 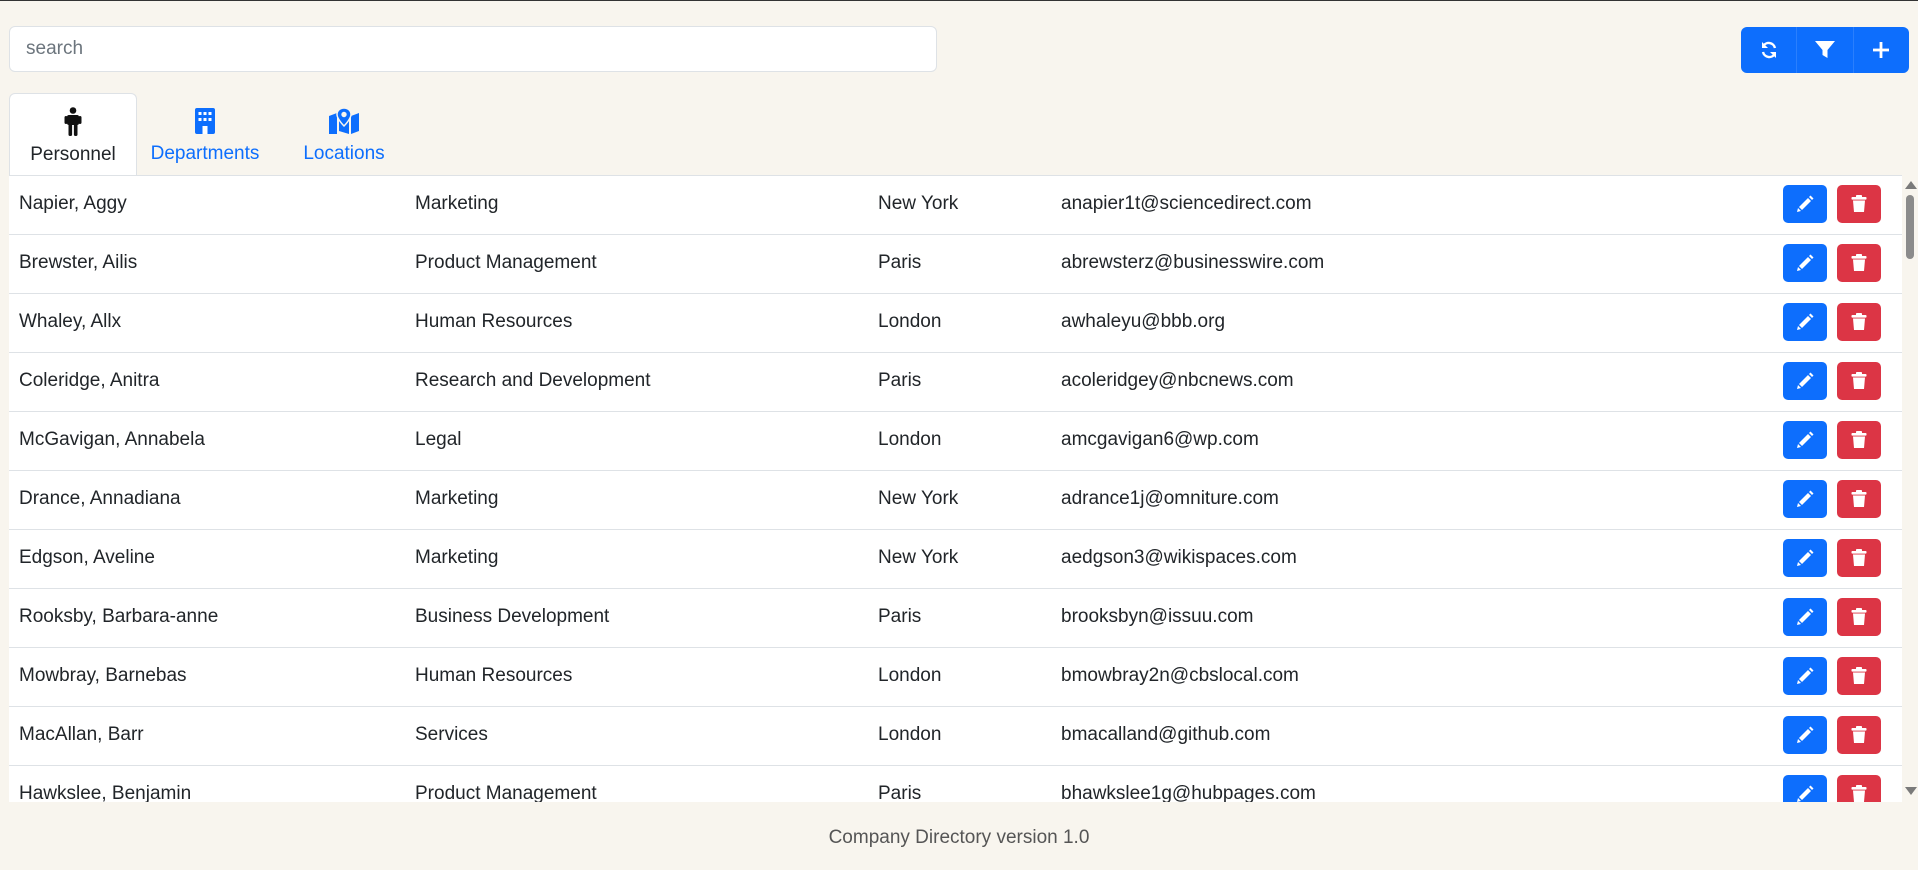 I want to click on plus-icon, so click(x=1881, y=50).